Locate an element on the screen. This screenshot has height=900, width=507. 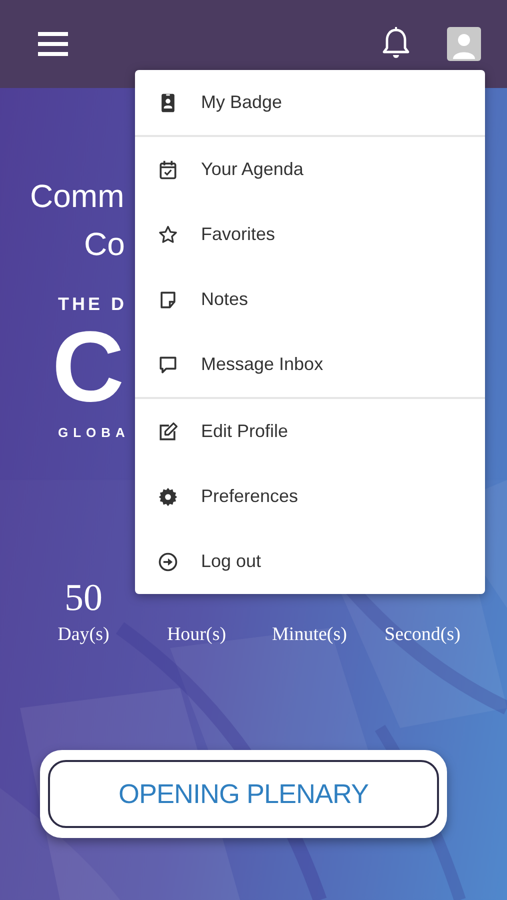
menu-item: Your Agenda is located at coordinates (310, 169).